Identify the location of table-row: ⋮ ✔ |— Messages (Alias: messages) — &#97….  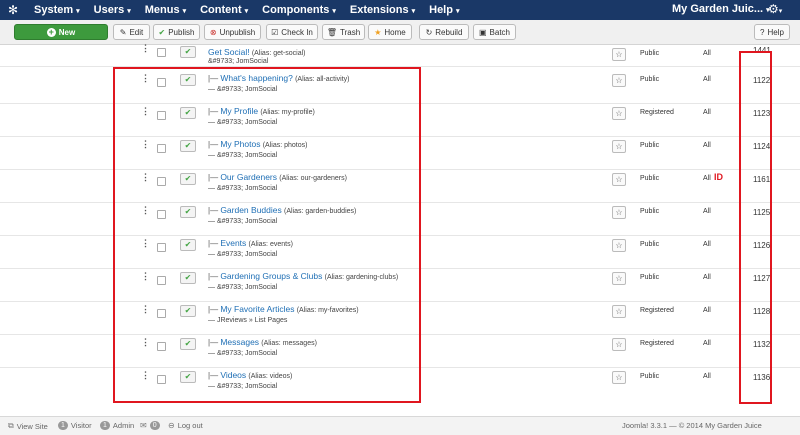
(400, 351).